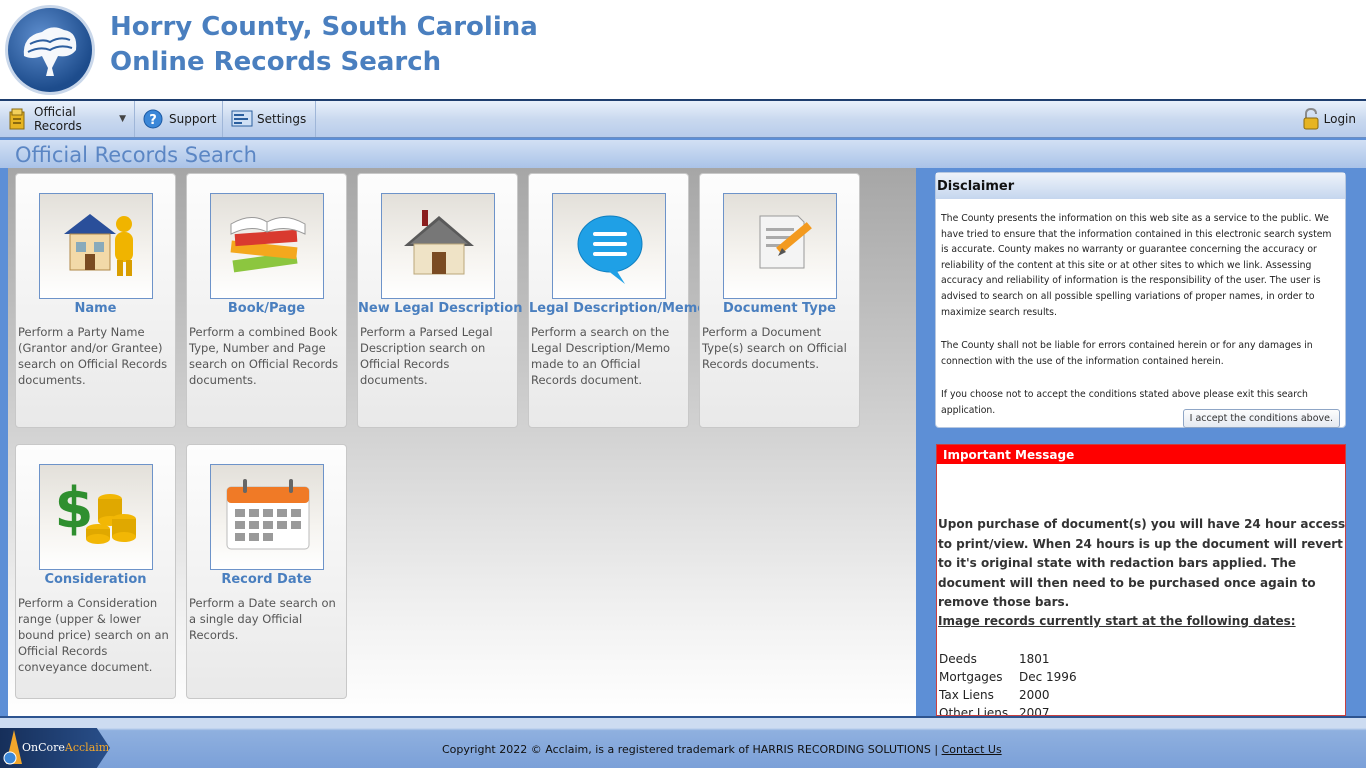 The width and height of the screenshot is (1366, 768). What do you see at coordinates (1034, 711) in the screenshot?
I see `record-start: 2007` at bounding box center [1034, 711].